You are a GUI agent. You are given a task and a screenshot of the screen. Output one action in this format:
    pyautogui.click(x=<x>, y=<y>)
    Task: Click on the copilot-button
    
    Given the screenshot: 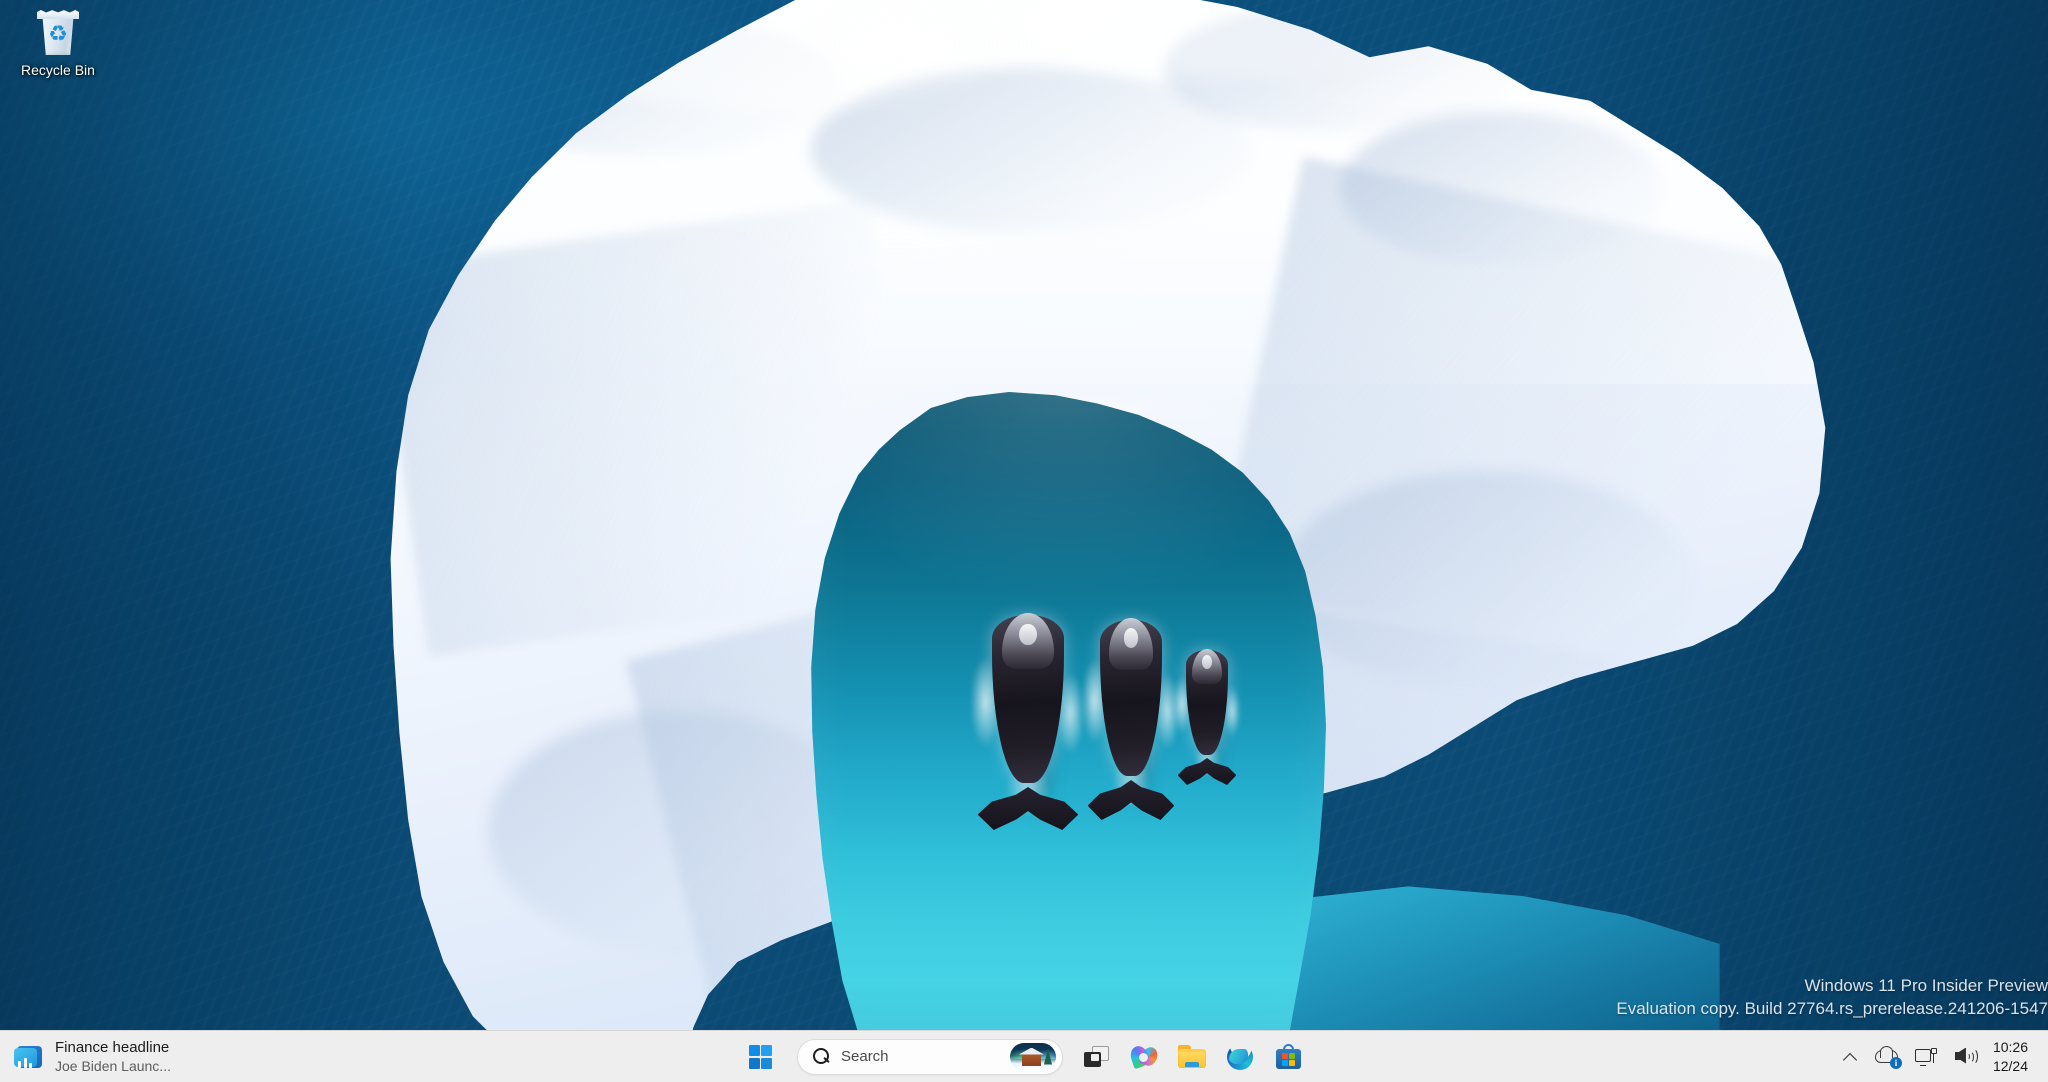 What is the action you would take?
    pyautogui.click(x=1144, y=1057)
    